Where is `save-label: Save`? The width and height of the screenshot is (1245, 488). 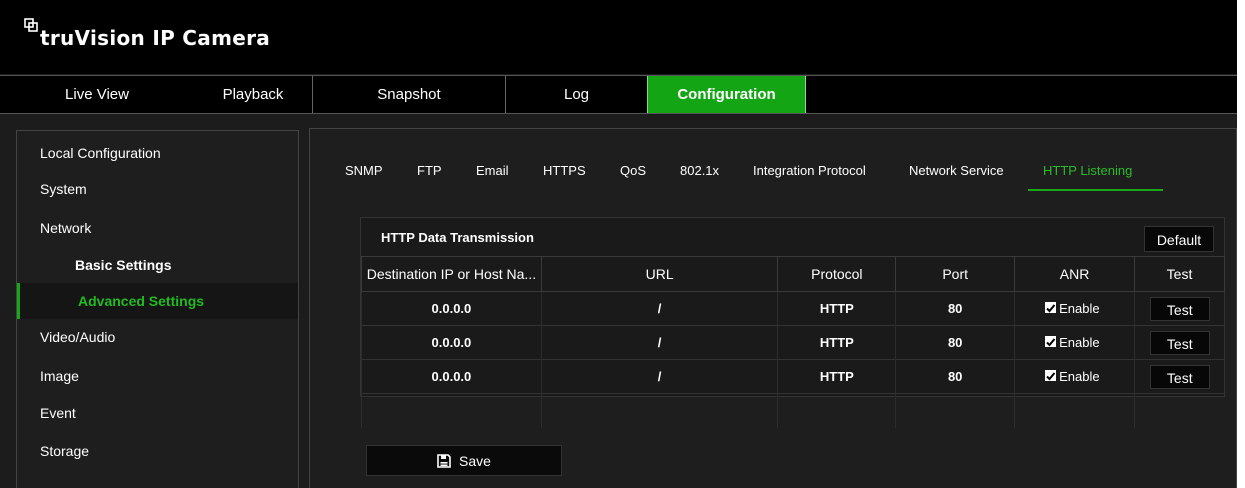 save-label: Save is located at coordinates (475, 461).